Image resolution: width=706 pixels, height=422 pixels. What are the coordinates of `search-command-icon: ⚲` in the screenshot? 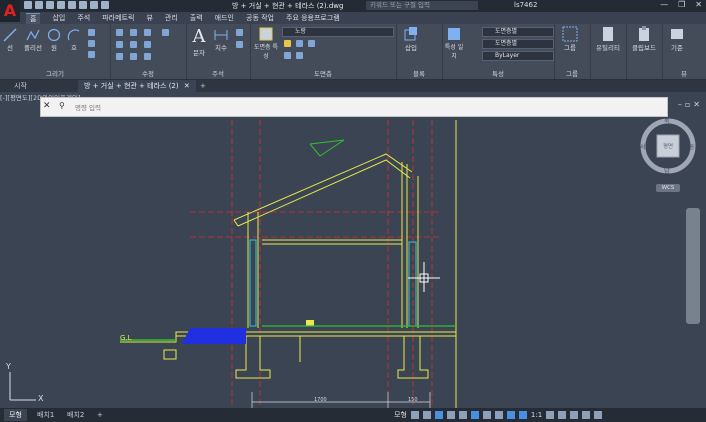 It's located at (62, 105).